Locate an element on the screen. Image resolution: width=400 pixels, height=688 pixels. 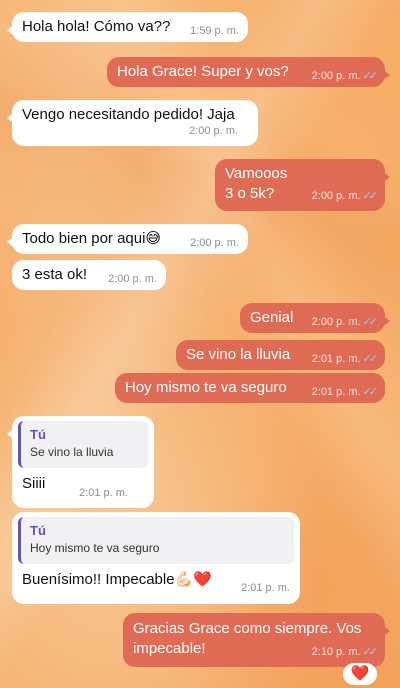
message-time: 2:10 p. m. is located at coordinates (336, 652).